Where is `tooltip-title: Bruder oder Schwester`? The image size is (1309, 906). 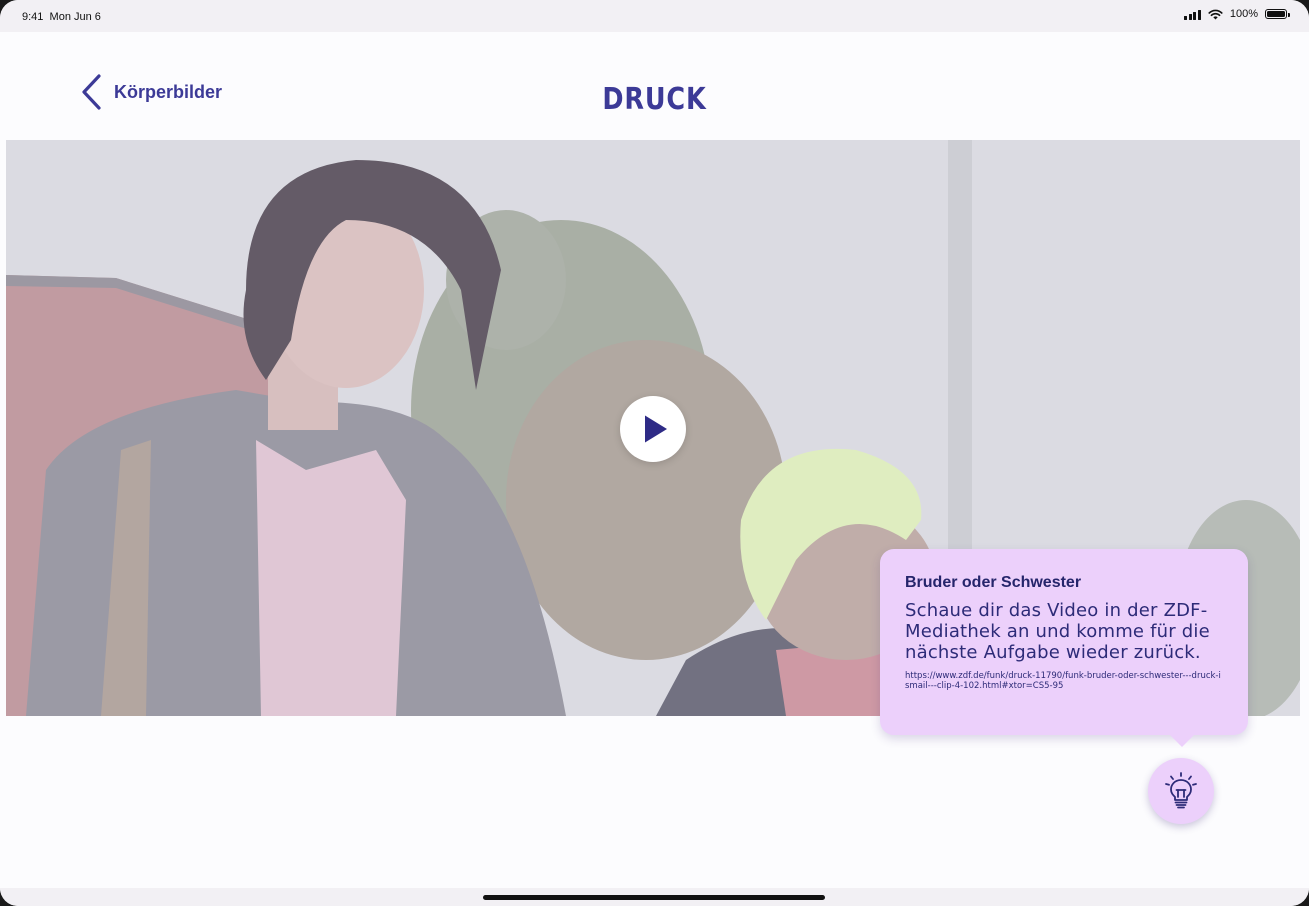
tooltip-title: Bruder oder Schwester is located at coordinates (993, 582).